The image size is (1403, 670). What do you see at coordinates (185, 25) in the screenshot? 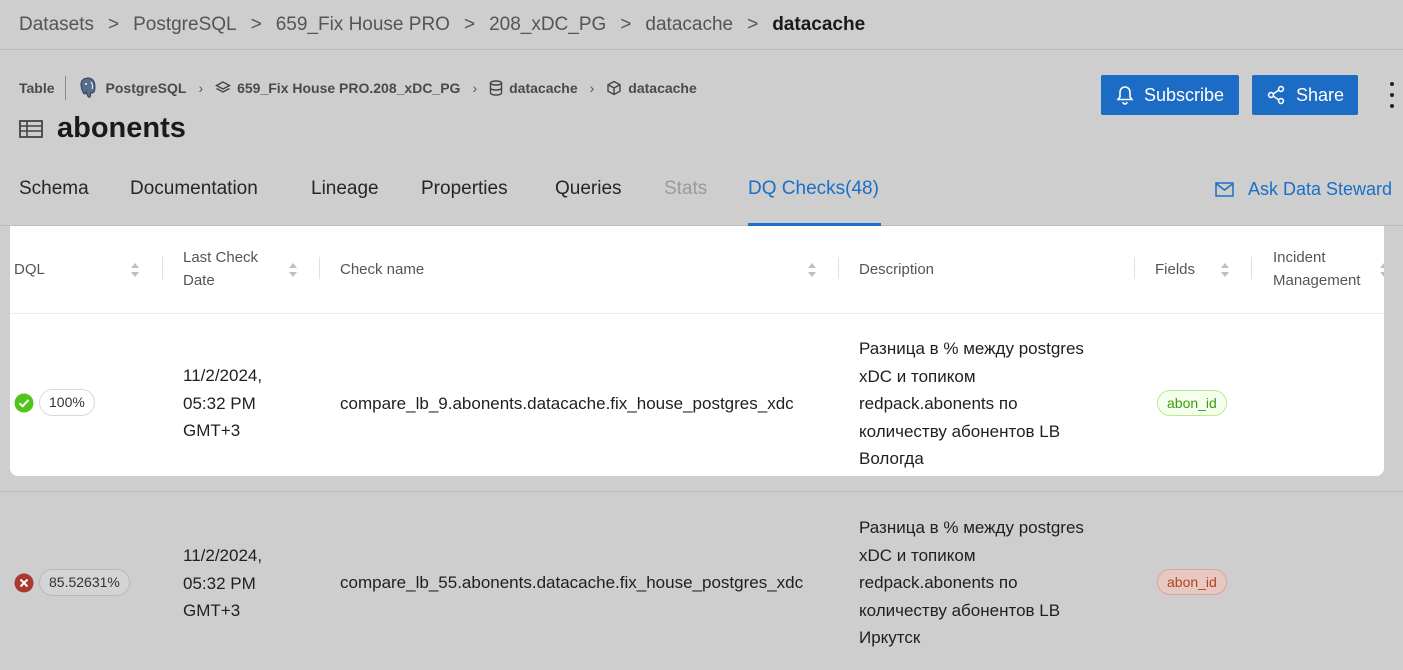
I see `breadcrumb-platform: PostgreSQL` at bounding box center [185, 25].